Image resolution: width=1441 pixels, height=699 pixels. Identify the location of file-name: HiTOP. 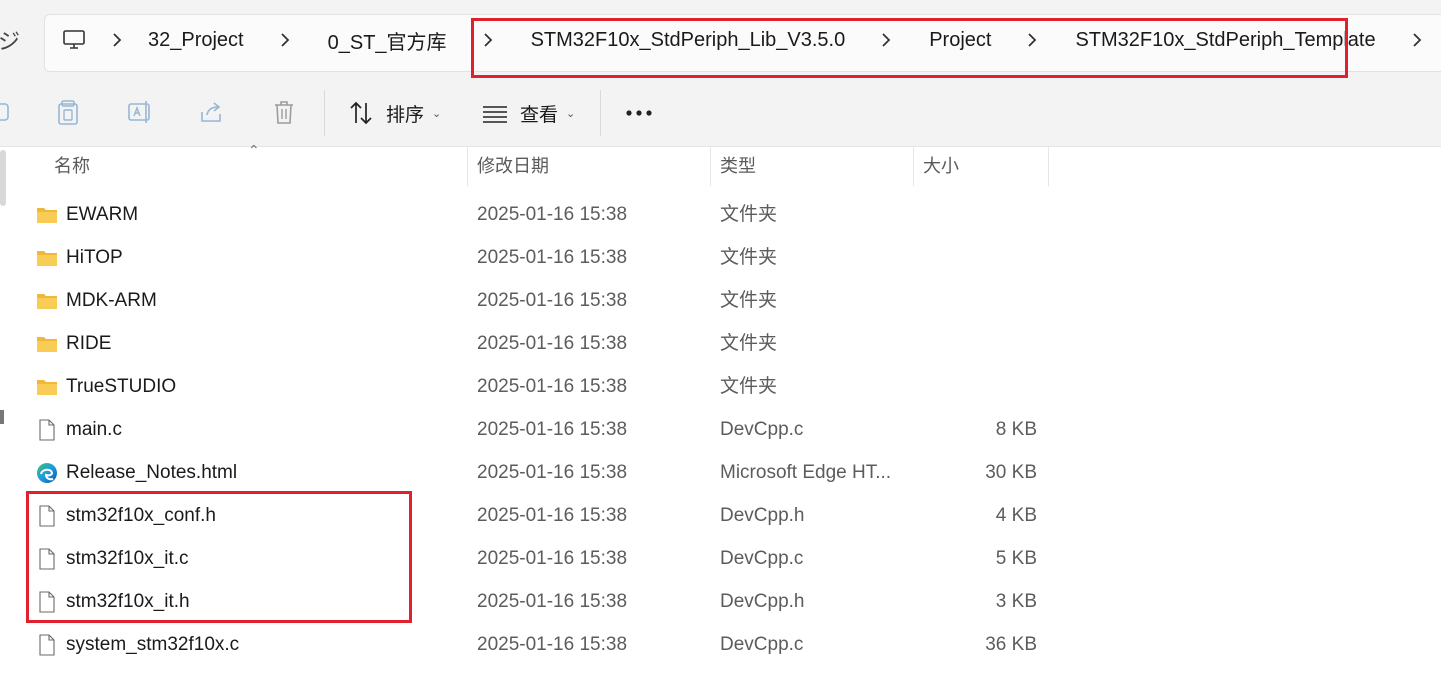
(94, 257).